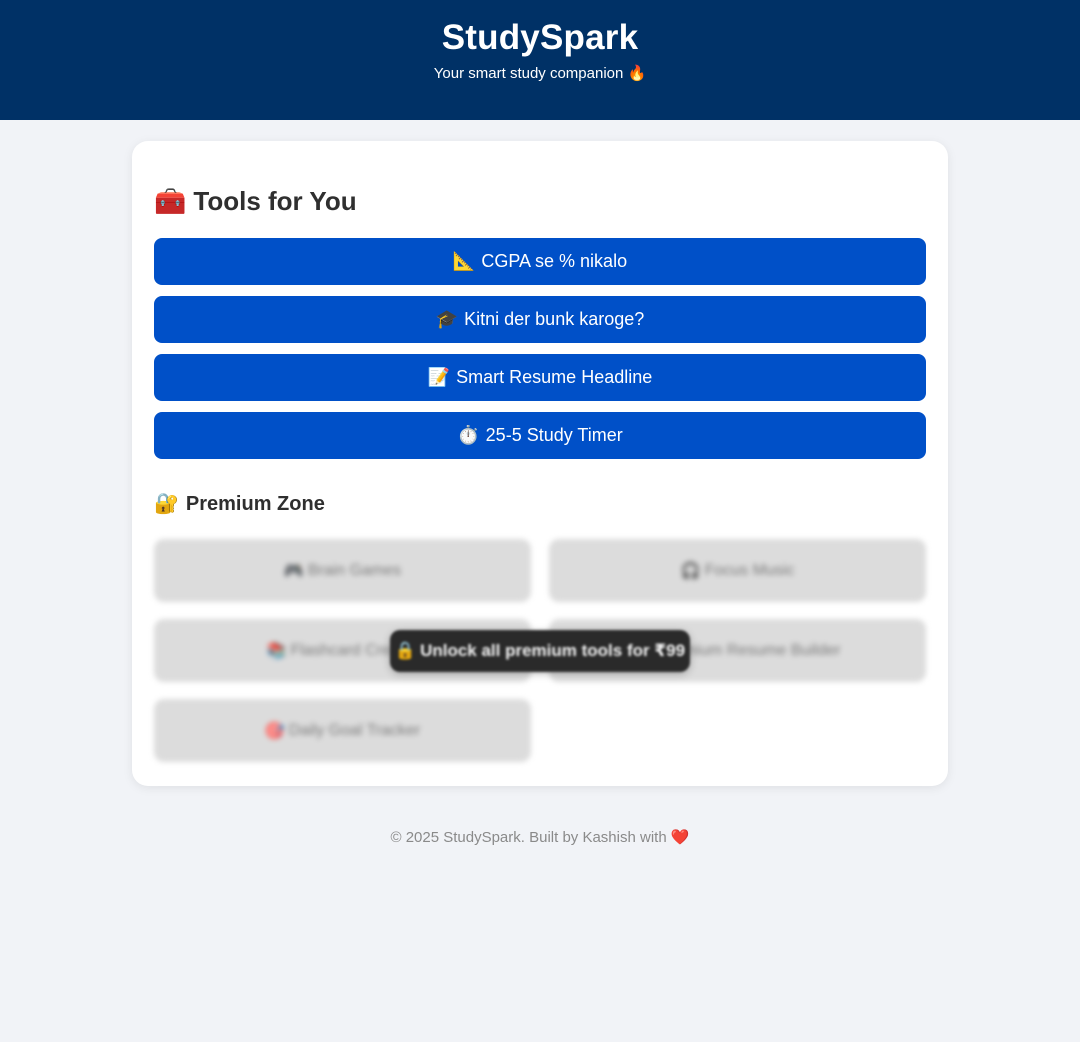 Image resolution: width=1080 pixels, height=1042 pixels. I want to click on app-tagline: Your smart study companion 🔥, so click(540, 74).